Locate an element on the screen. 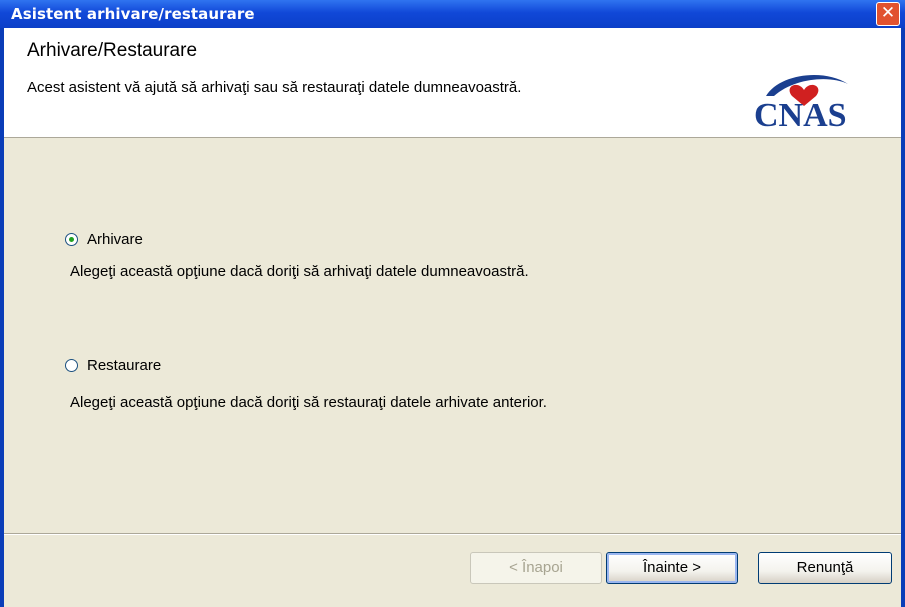 The width and height of the screenshot is (905, 607). close-icon: ✕ is located at coordinates (888, 13).